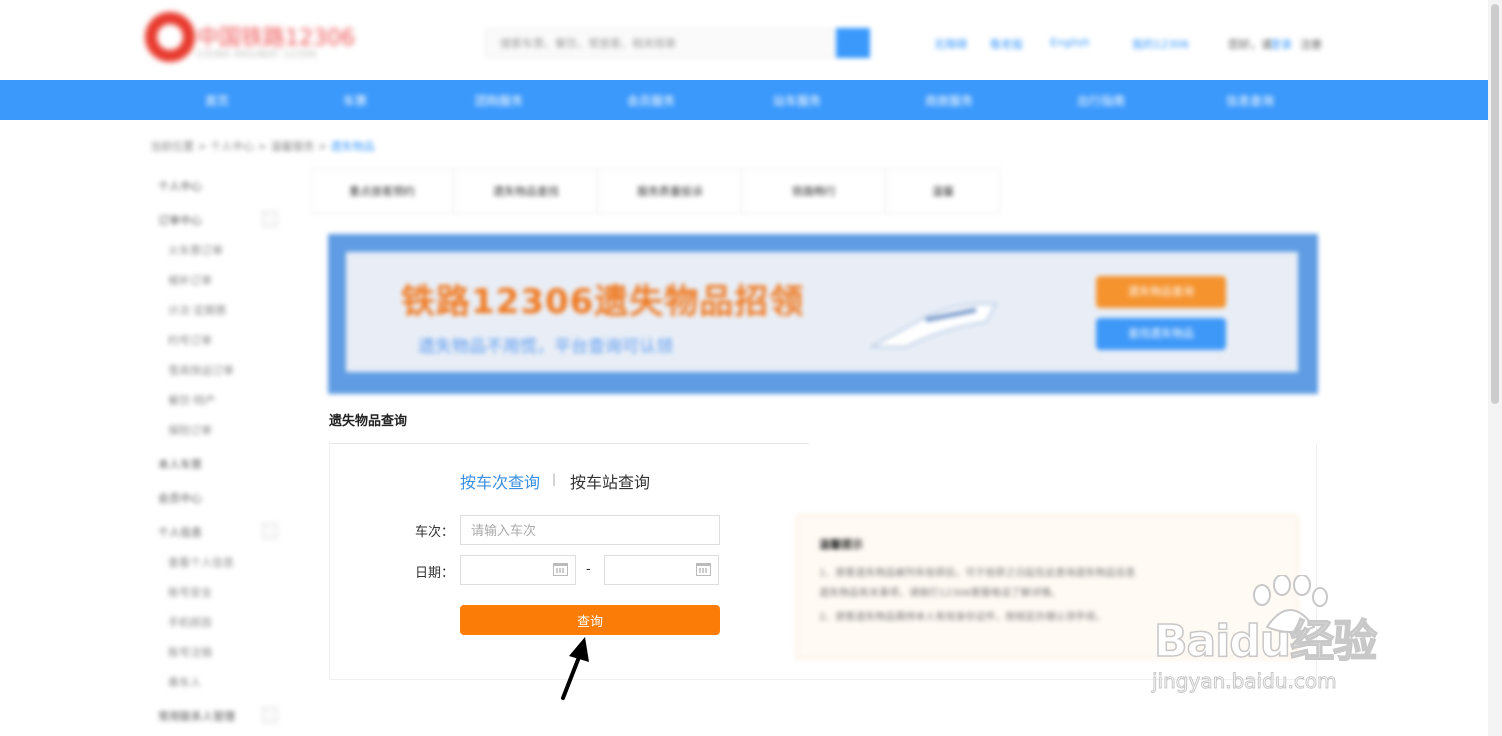 The height and width of the screenshot is (736, 1502). Describe the element at coordinates (661, 570) in the screenshot. I see `end-date-input` at that location.